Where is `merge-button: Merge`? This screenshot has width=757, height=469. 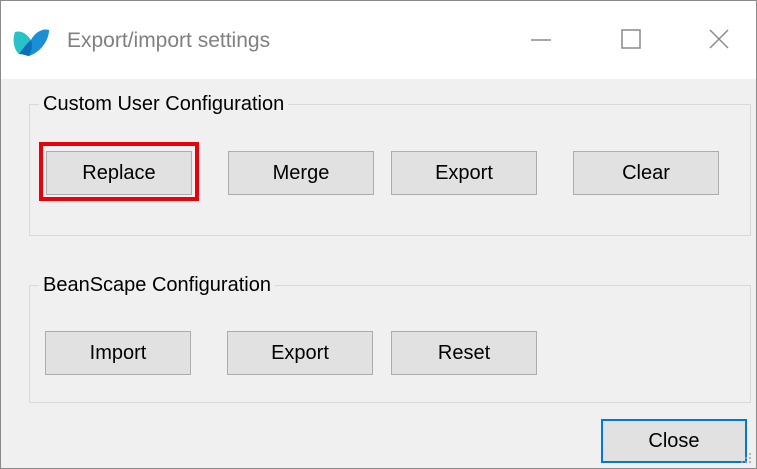
merge-button: Merge is located at coordinates (301, 173).